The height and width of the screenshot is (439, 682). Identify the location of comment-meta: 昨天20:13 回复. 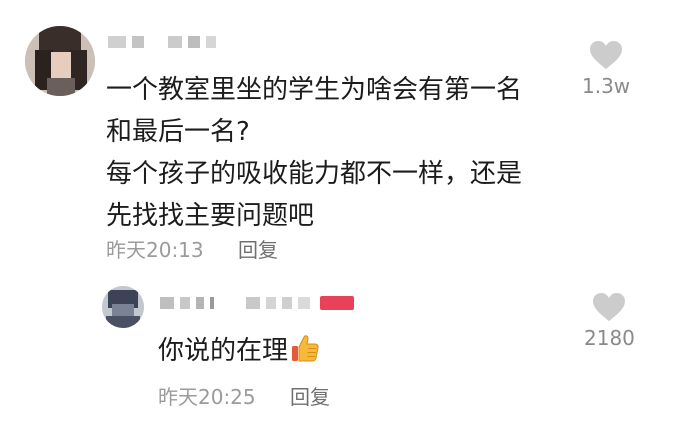
(192, 248).